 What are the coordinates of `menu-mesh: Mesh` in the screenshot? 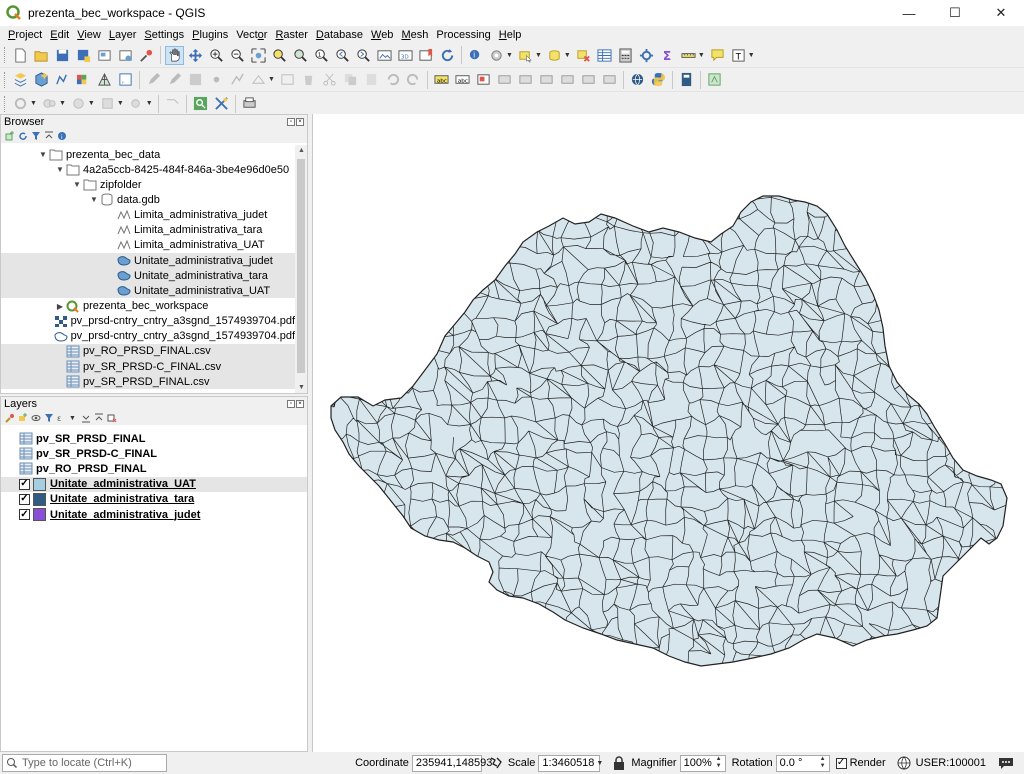 It's located at (414, 35).